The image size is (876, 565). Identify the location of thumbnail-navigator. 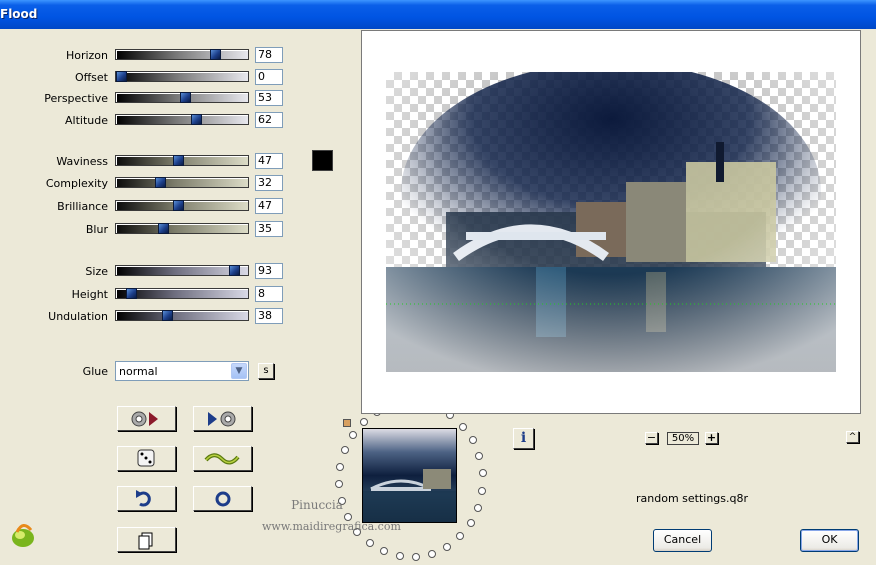
(349, 423).